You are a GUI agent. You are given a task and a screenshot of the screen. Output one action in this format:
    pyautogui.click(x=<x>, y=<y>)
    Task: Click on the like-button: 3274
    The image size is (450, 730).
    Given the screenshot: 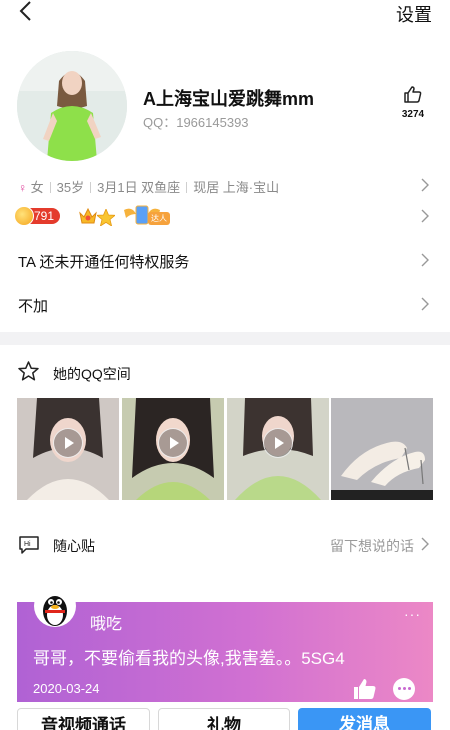 What is the action you would take?
    pyautogui.click(x=413, y=103)
    